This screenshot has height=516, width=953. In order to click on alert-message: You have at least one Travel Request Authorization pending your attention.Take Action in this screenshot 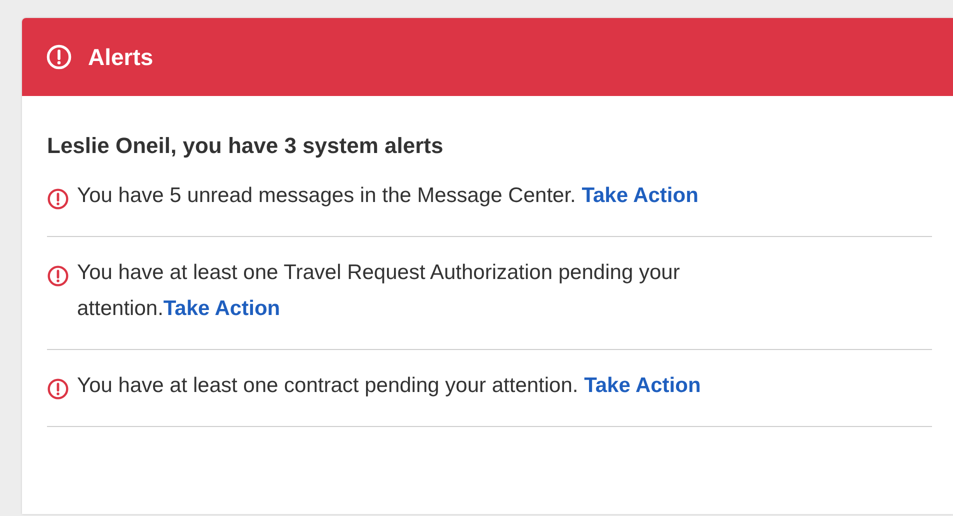, I will do `click(379, 291)`.